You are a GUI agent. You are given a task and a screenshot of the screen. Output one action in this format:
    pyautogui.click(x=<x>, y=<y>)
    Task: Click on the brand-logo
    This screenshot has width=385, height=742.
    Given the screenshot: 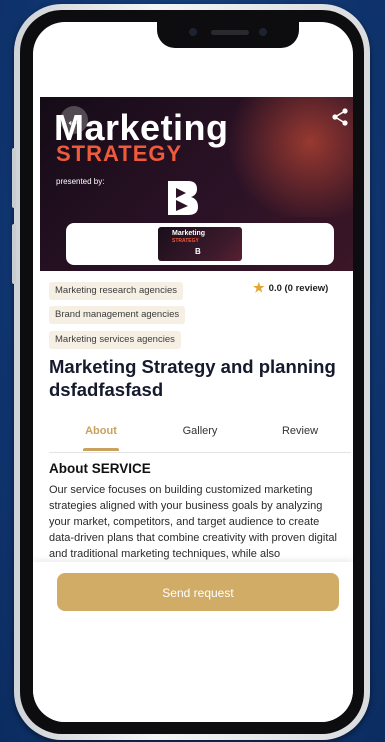 What is the action you would take?
    pyautogui.click(x=183, y=198)
    